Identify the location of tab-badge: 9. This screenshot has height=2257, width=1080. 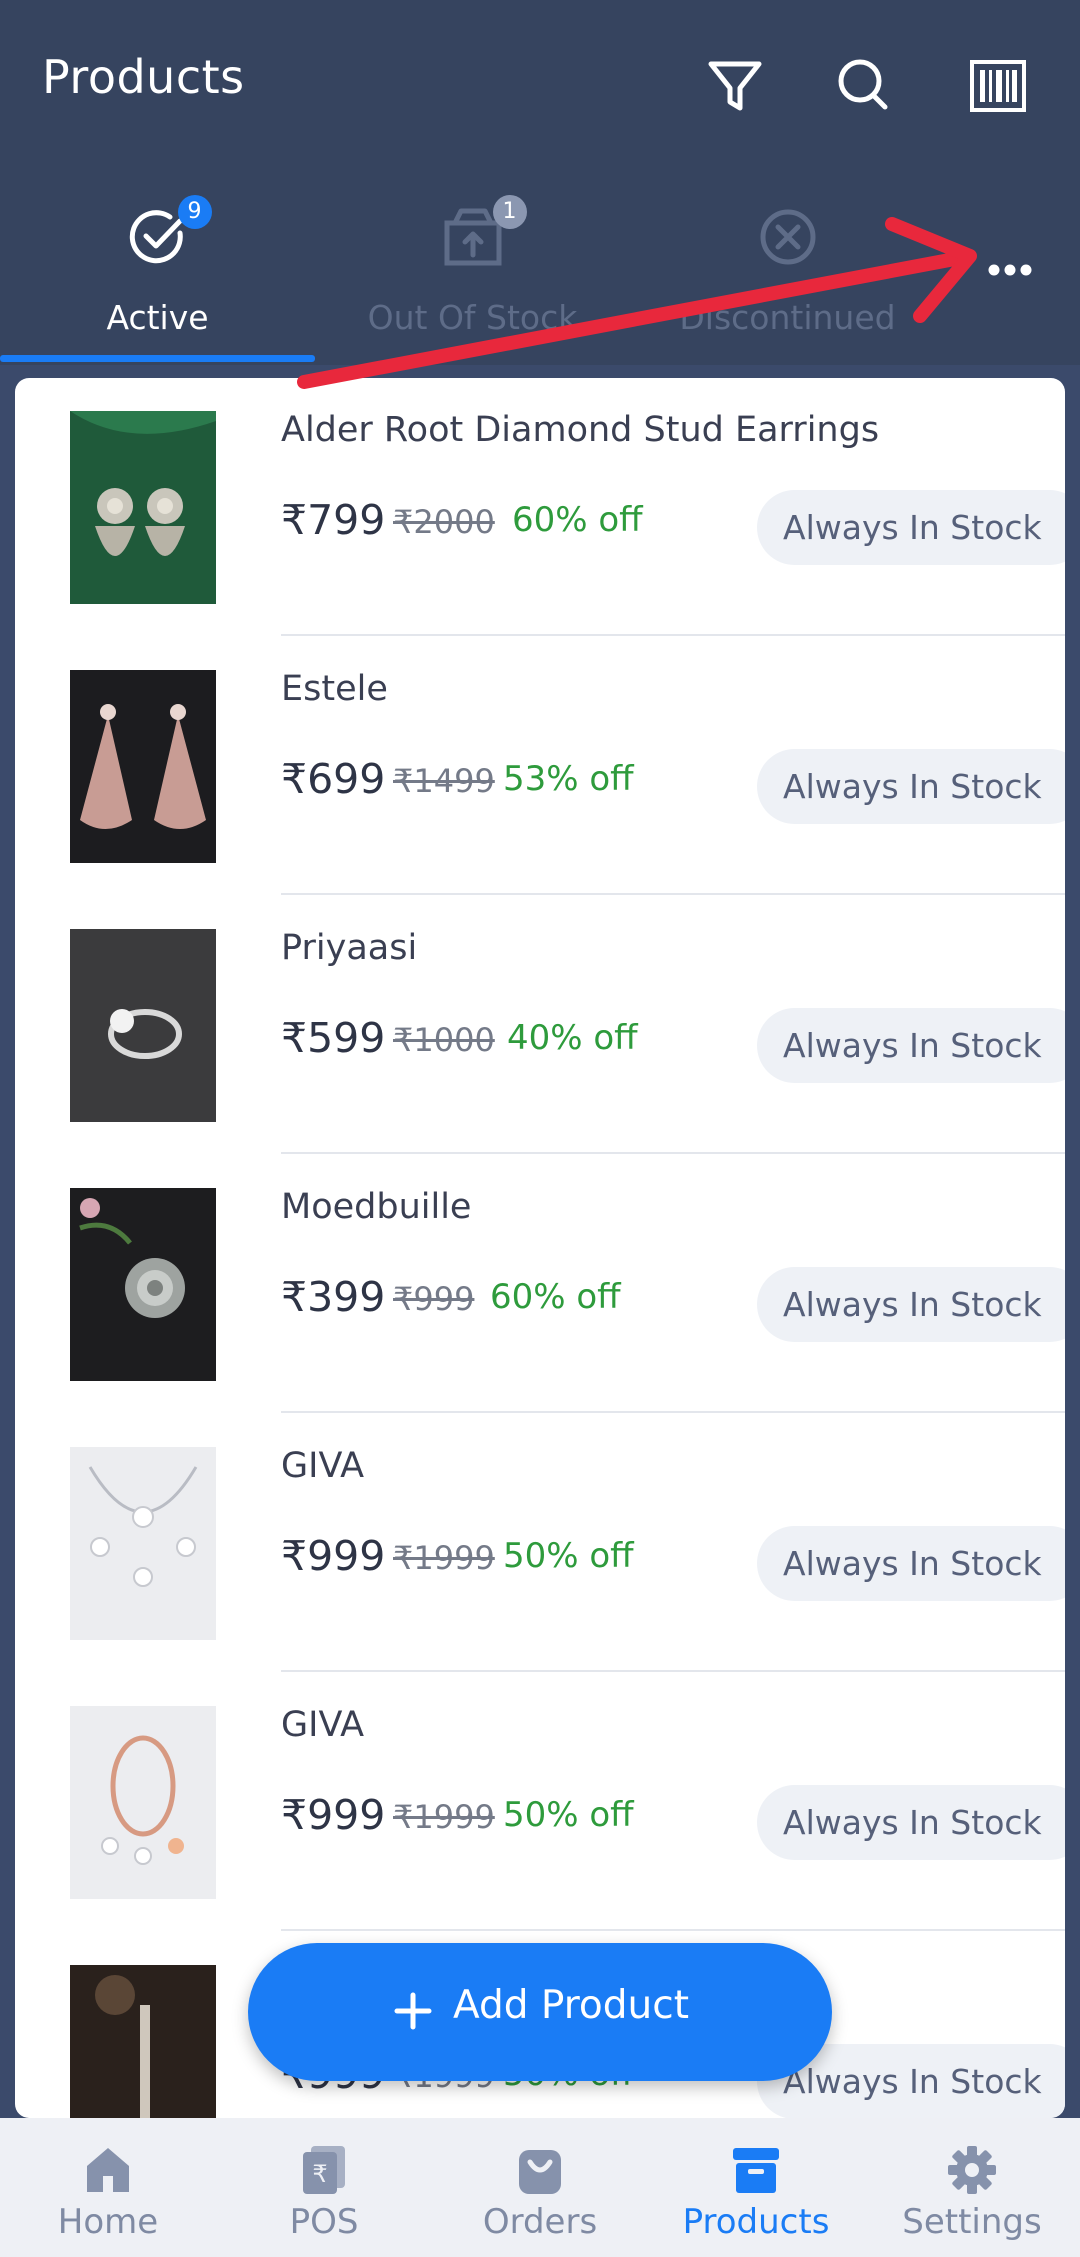
(194, 212).